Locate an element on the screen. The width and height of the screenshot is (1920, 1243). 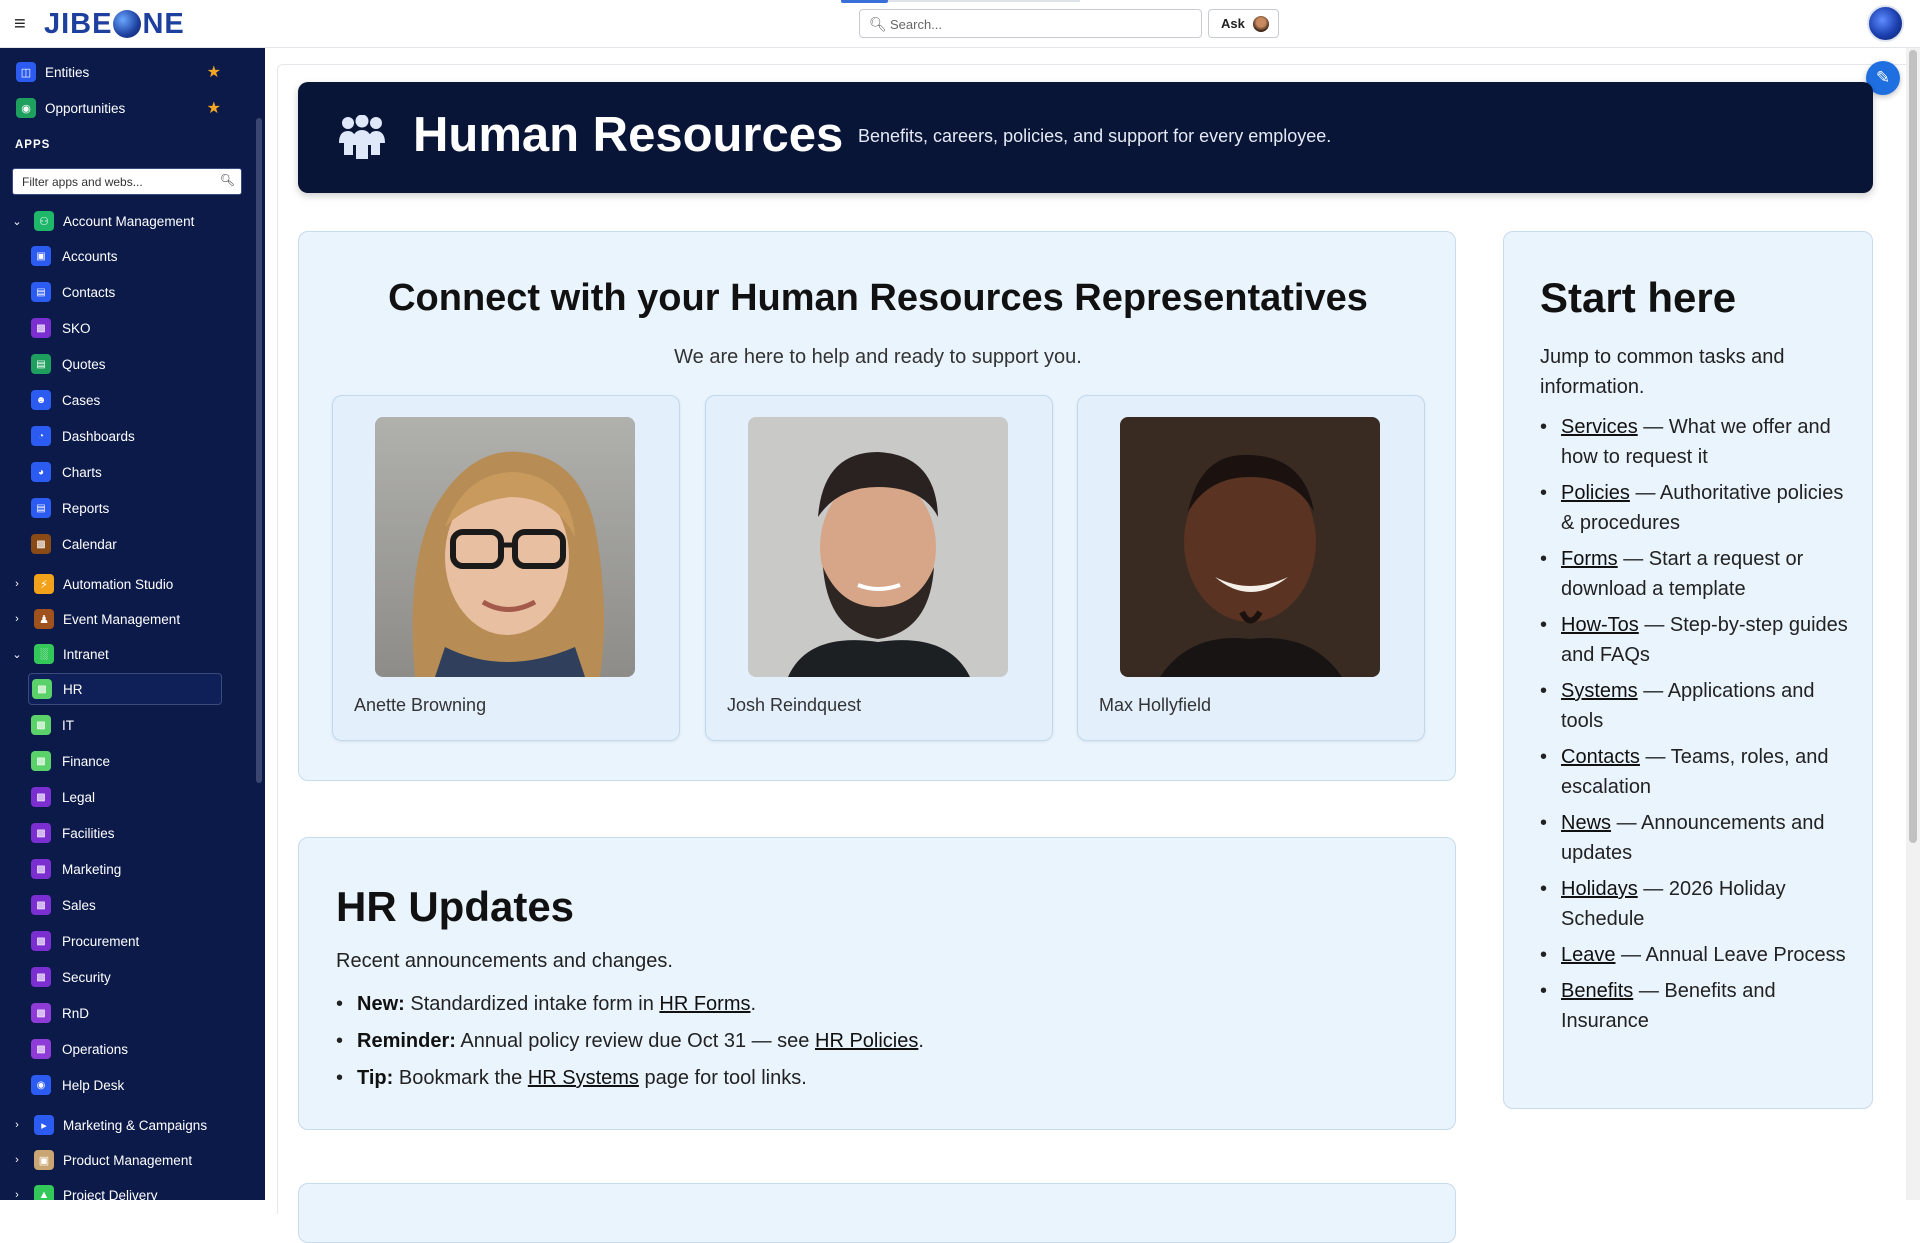
group-project-delivery: › ▲ Project Delivery is located at coordinates (125, 1190).